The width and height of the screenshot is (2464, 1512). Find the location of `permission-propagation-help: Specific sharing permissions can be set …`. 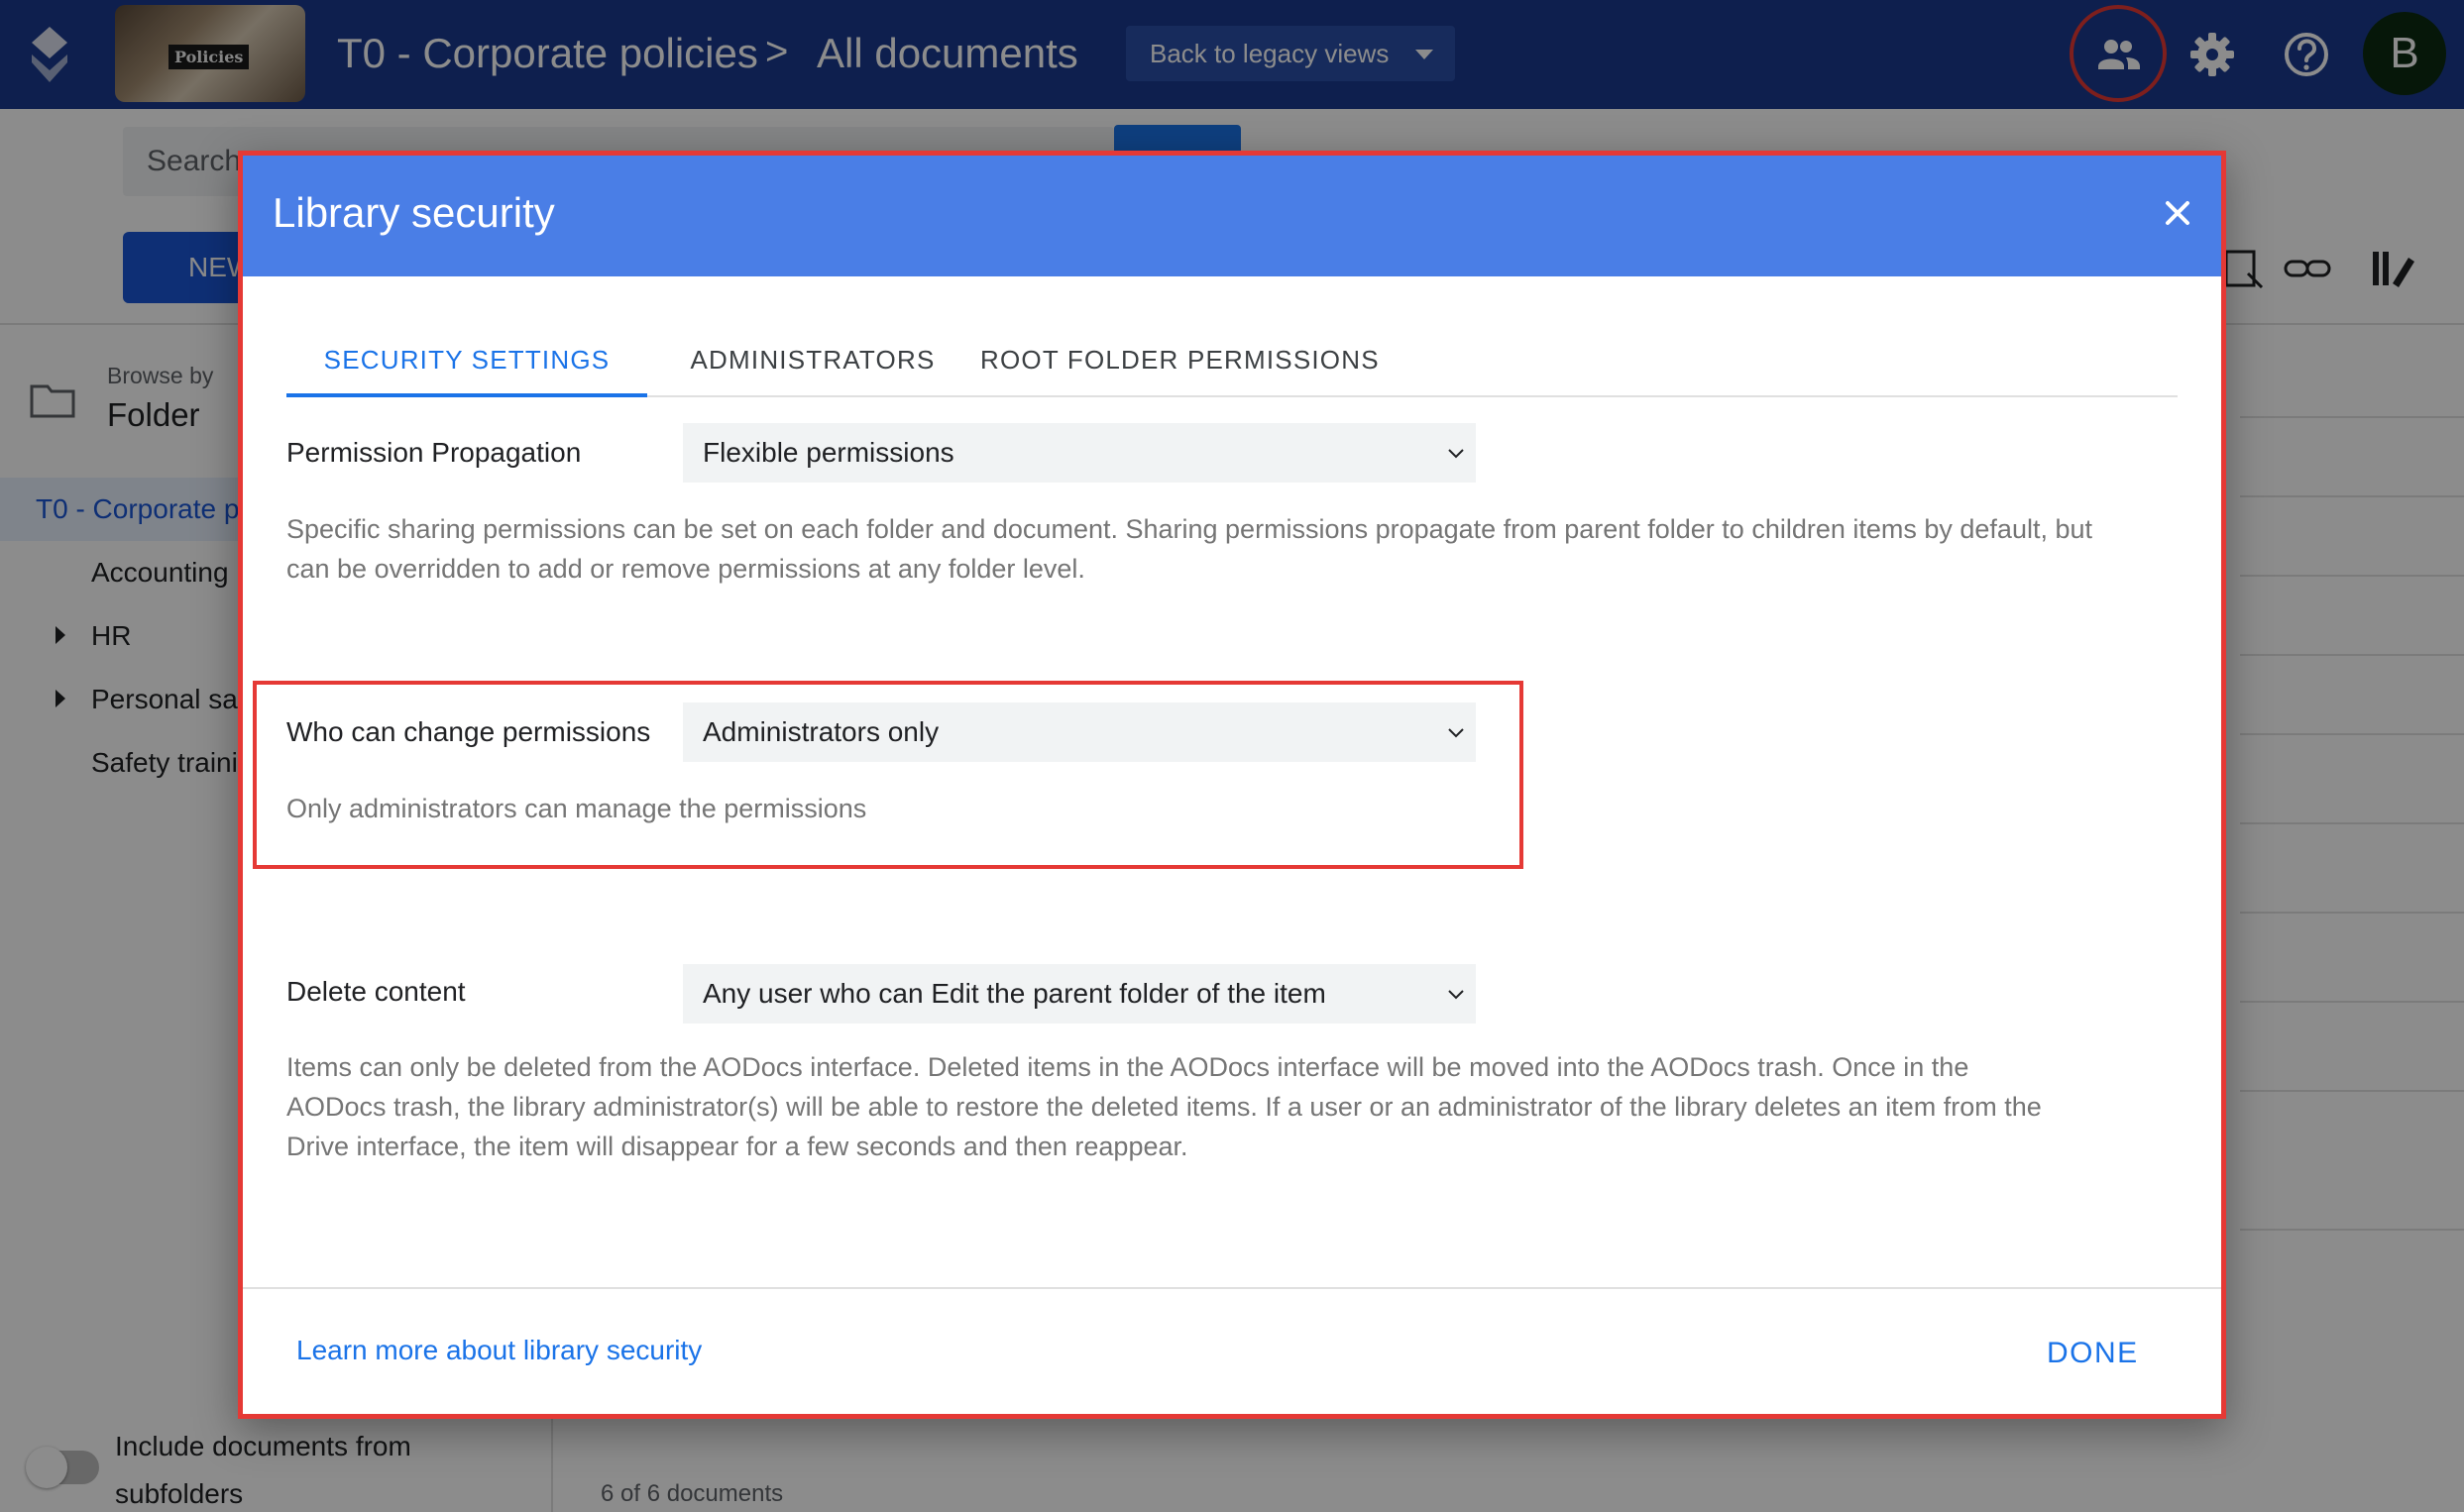

permission-propagation-help: Specific sharing permissions can be set … is located at coordinates (1189, 549).